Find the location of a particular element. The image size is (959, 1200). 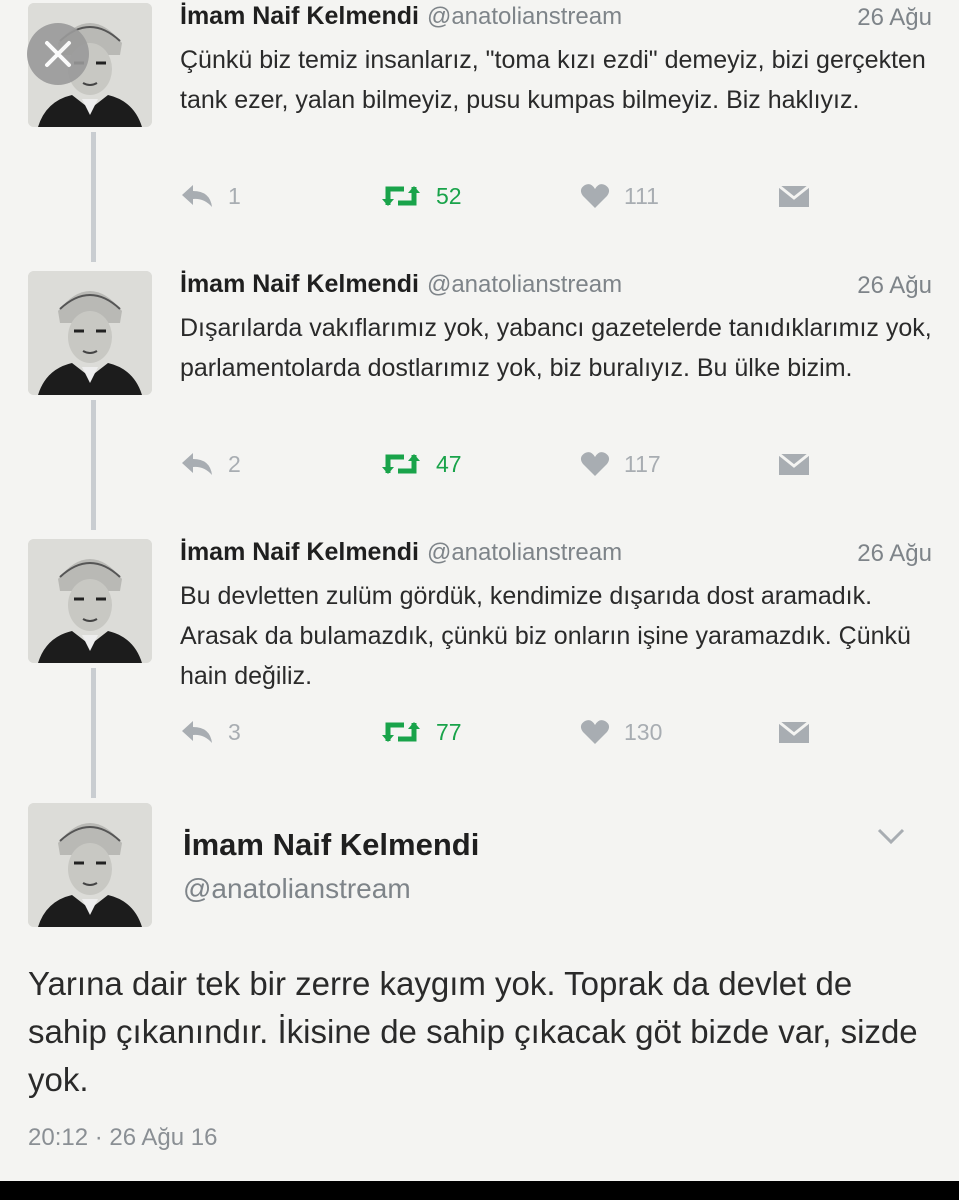

reply-button: 2 is located at coordinates (210, 464).